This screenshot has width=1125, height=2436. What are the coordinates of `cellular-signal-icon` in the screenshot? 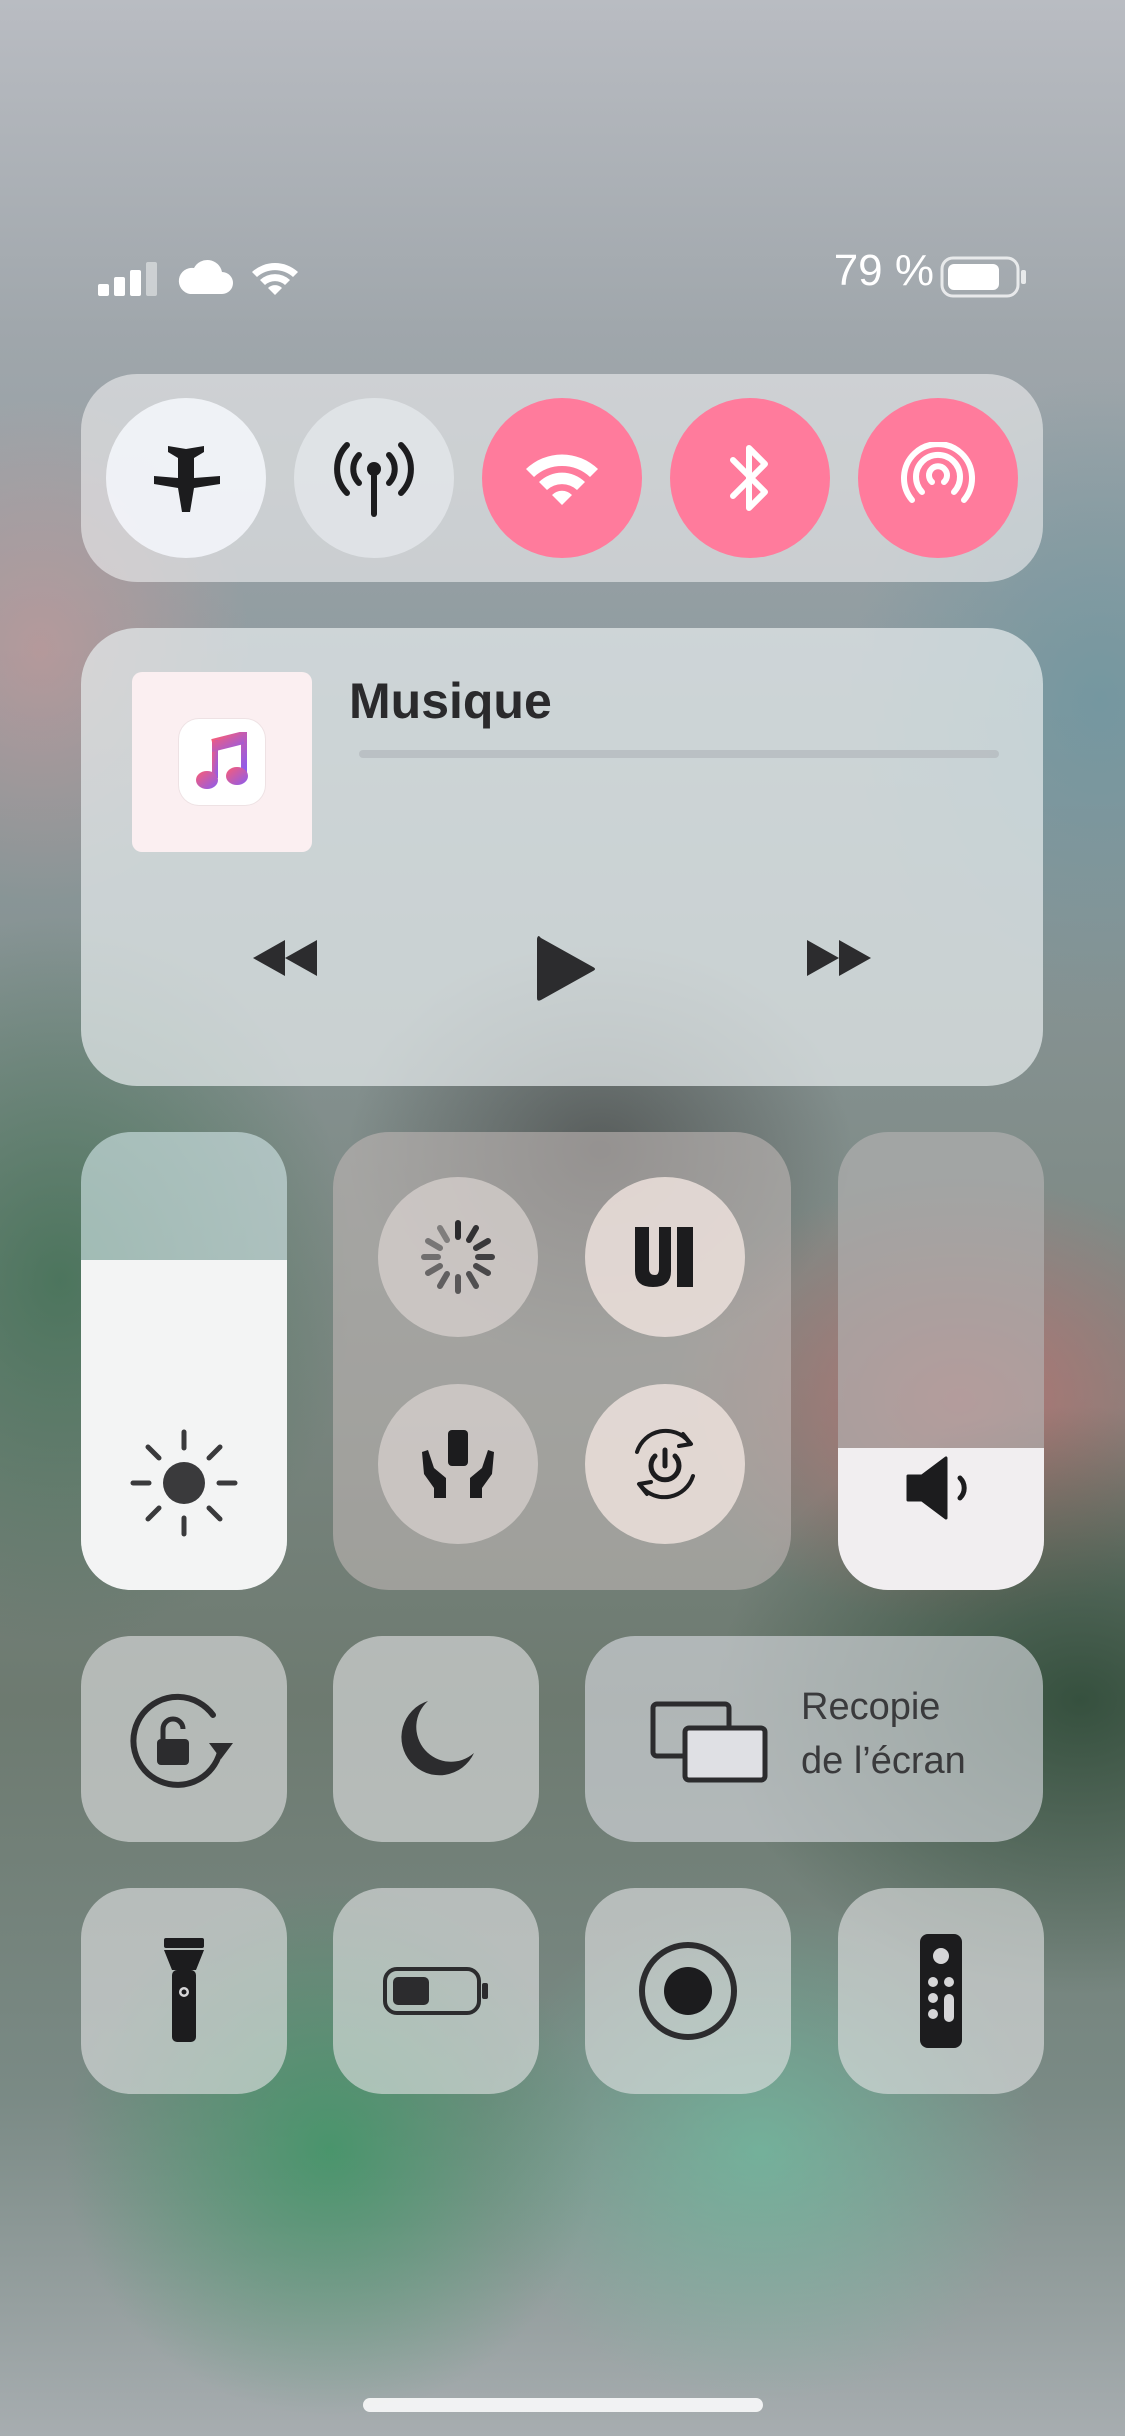 It's located at (129, 279).